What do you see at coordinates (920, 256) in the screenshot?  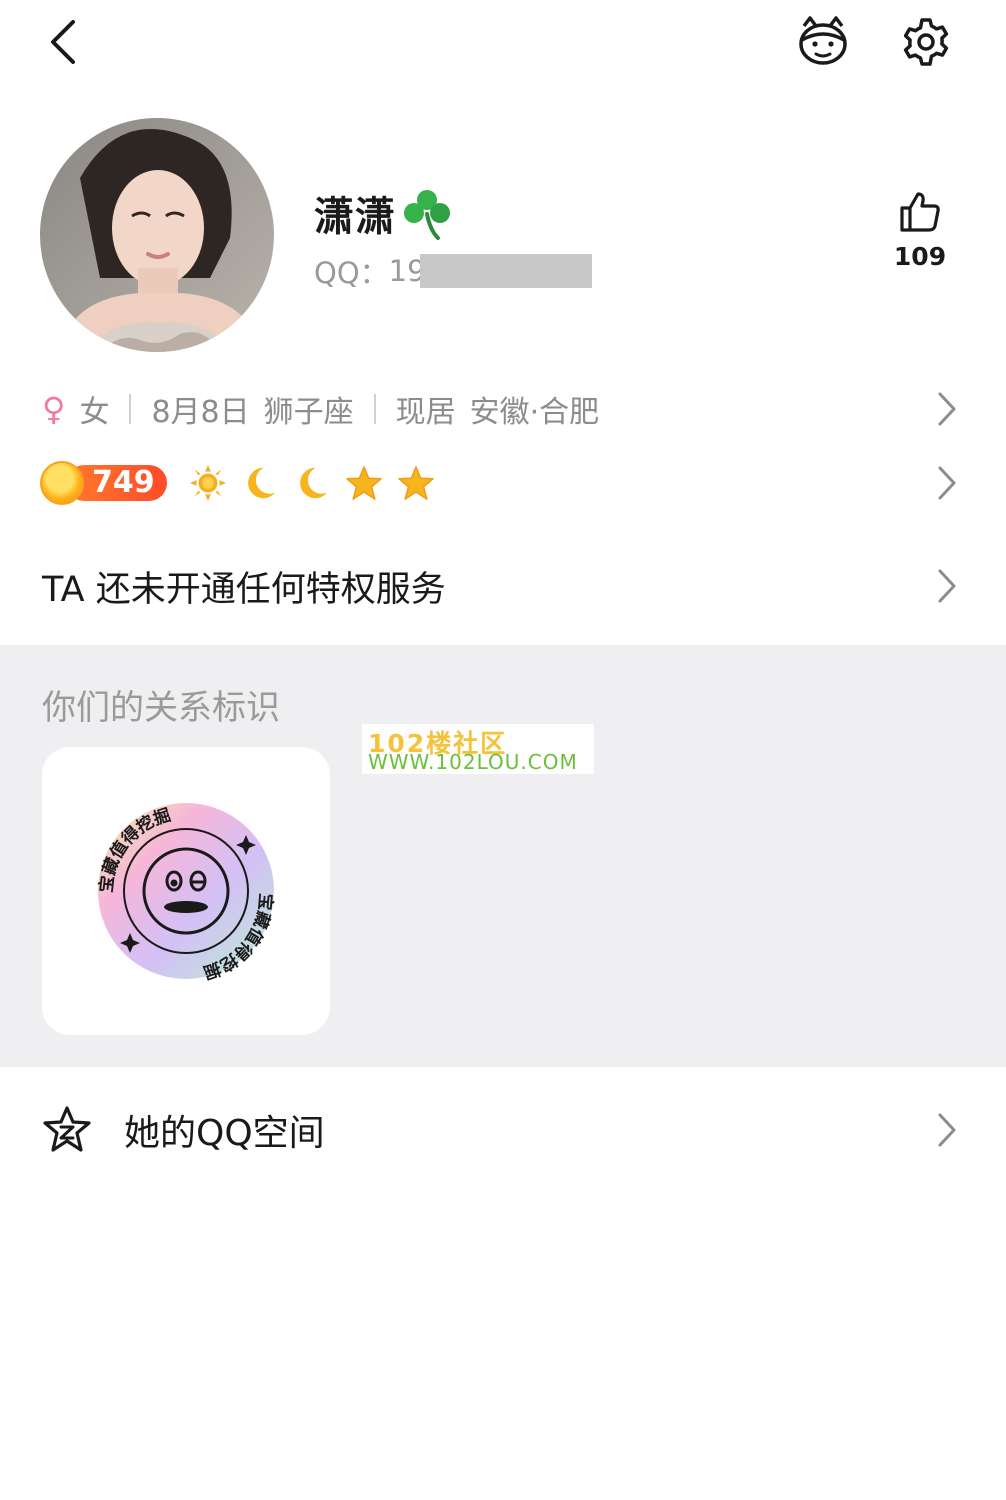 I see `like-count: 109` at bounding box center [920, 256].